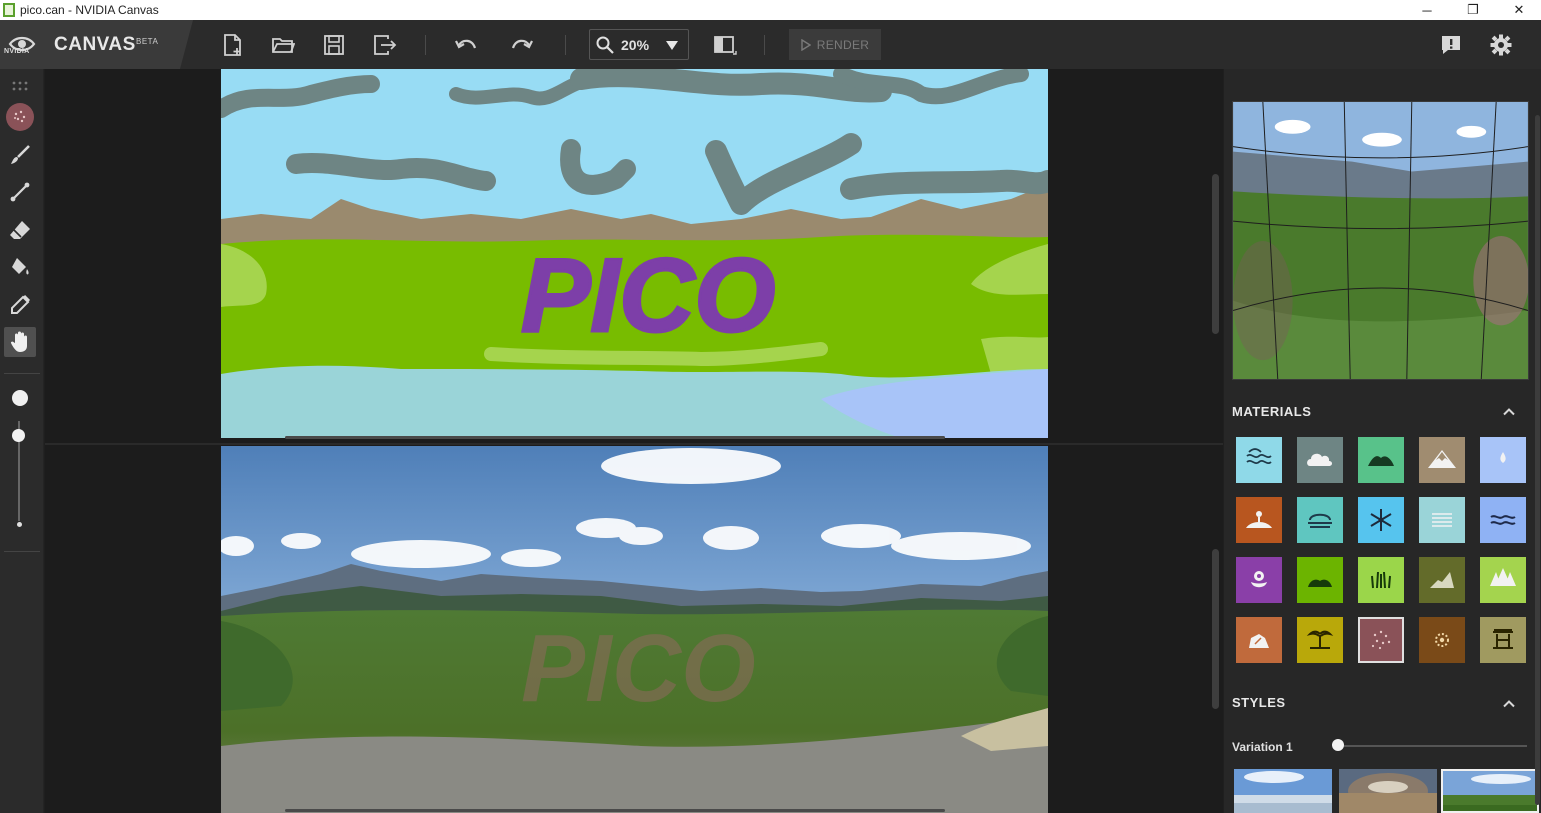 The width and height of the screenshot is (1541, 813). Describe the element at coordinates (615, 810) in the screenshot. I see `output-h-scrollbar` at that location.